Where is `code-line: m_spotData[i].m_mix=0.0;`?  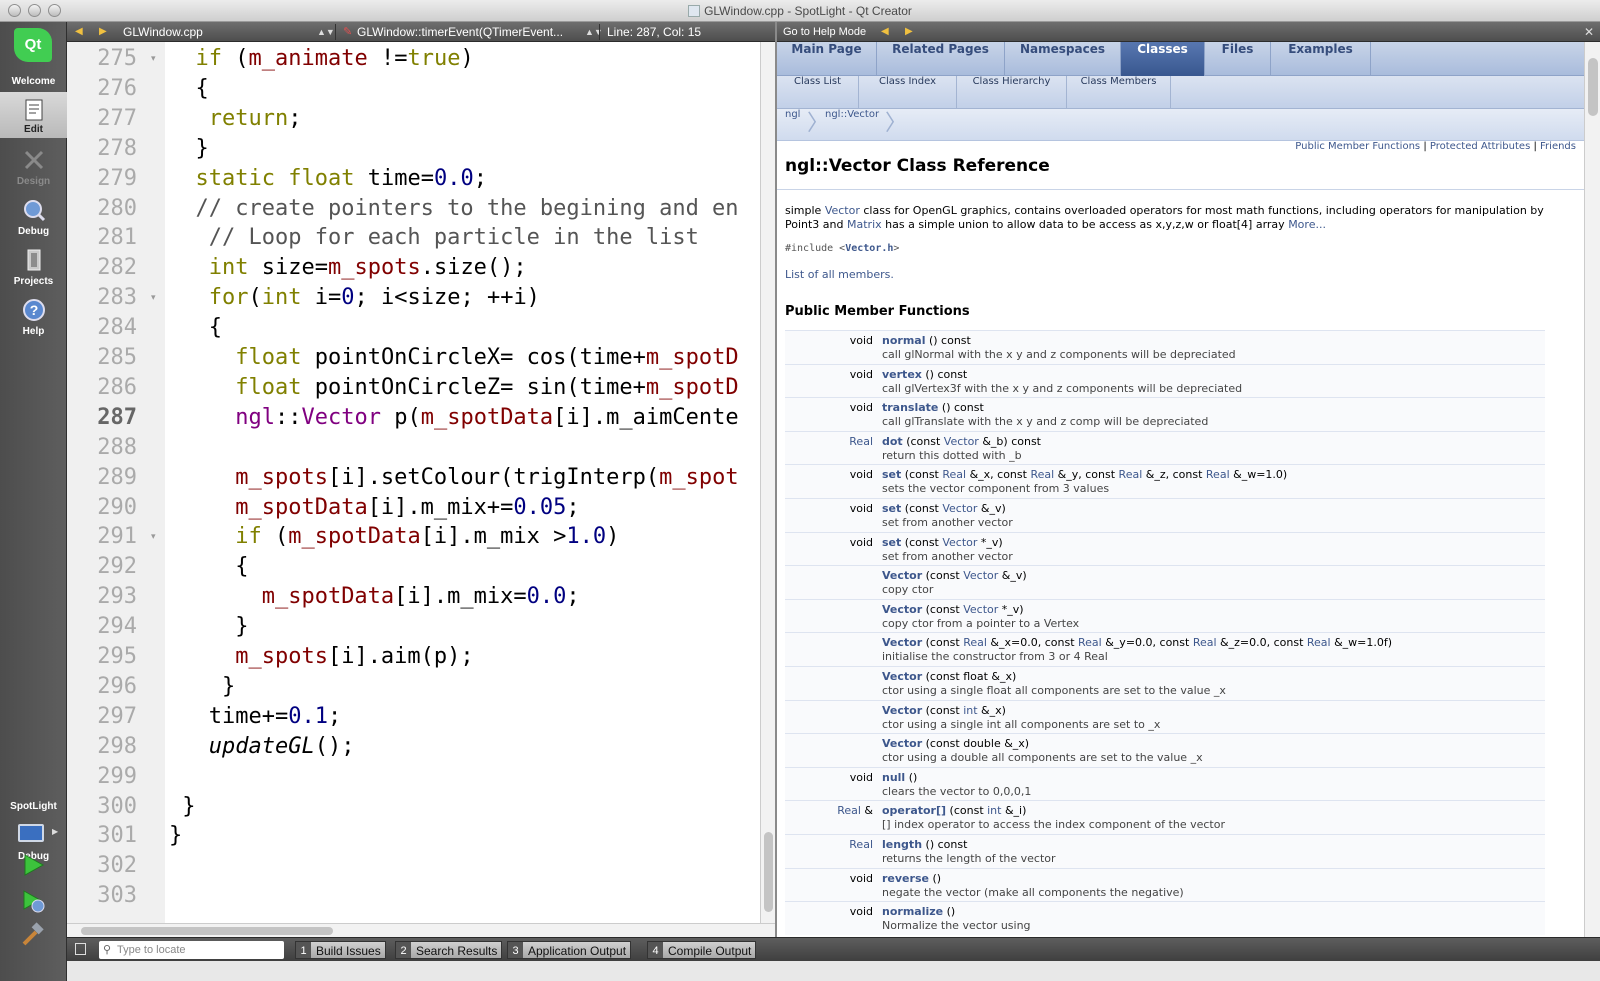 code-line: m_spotData[i].m_mix=0.0; is located at coordinates (469, 597).